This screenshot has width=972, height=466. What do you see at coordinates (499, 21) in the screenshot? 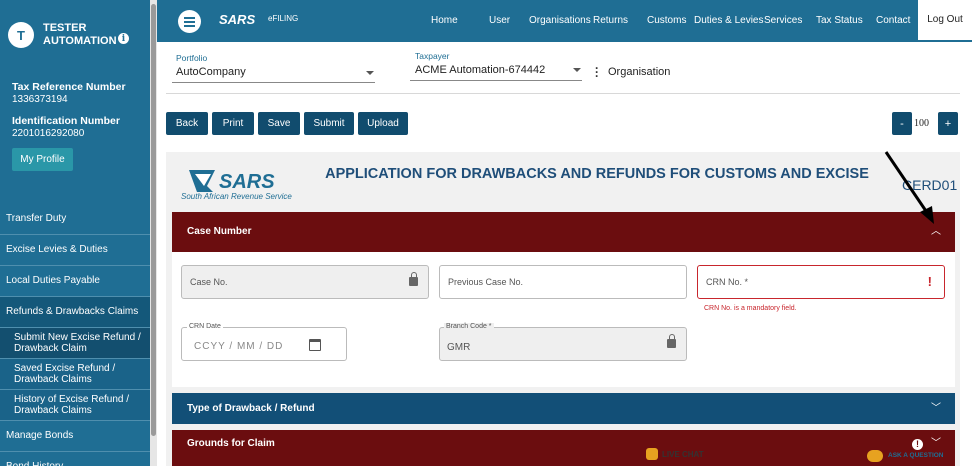
I see `menu-user: User` at bounding box center [499, 21].